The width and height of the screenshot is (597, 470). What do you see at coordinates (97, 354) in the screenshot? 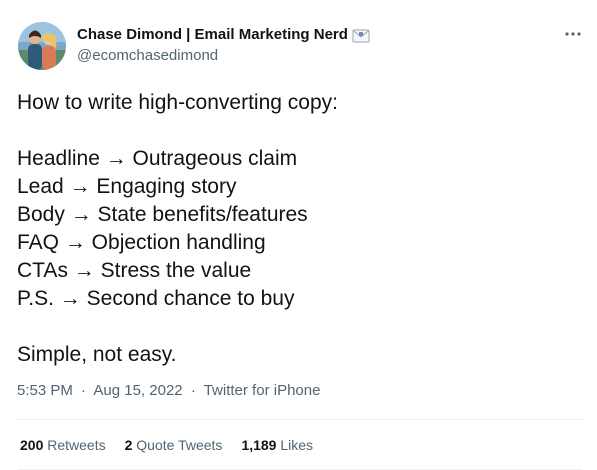
I see `tweet-line: Simple, not easy.` at bounding box center [97, 354].